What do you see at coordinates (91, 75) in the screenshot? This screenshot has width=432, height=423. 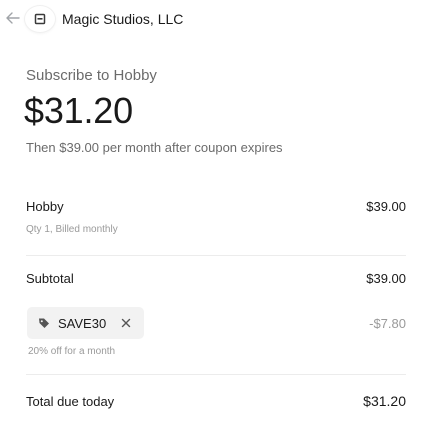 I see `subscribe-title: Subscribe to Hobby` at bounding box center [91, 75].